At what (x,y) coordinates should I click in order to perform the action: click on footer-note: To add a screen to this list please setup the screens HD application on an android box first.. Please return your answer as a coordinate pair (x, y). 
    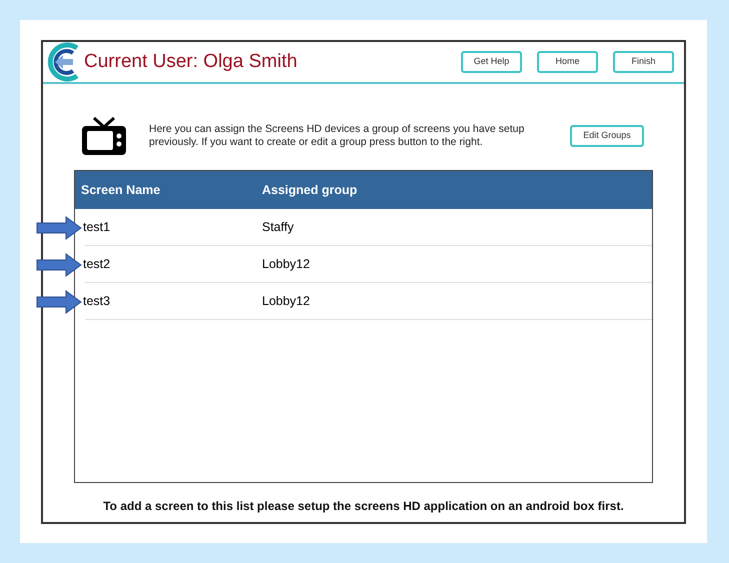
    Looking at the image, I should click on (363, 506).